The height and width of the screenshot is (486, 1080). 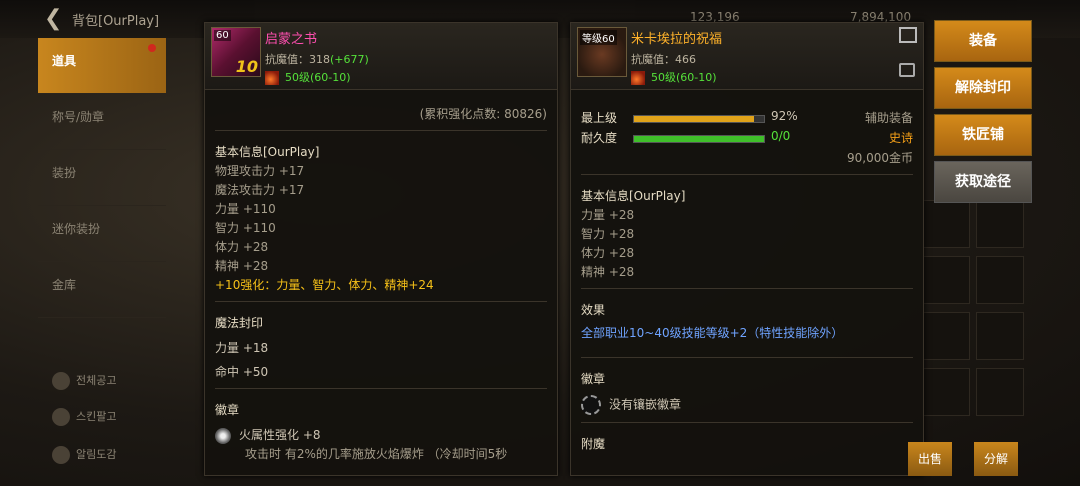 What do you see at coordinates (102, 234) in the screenshot?
I see `sidebar-item-mini-avatar: 迷你装扮` at bounding box center [102, 234].